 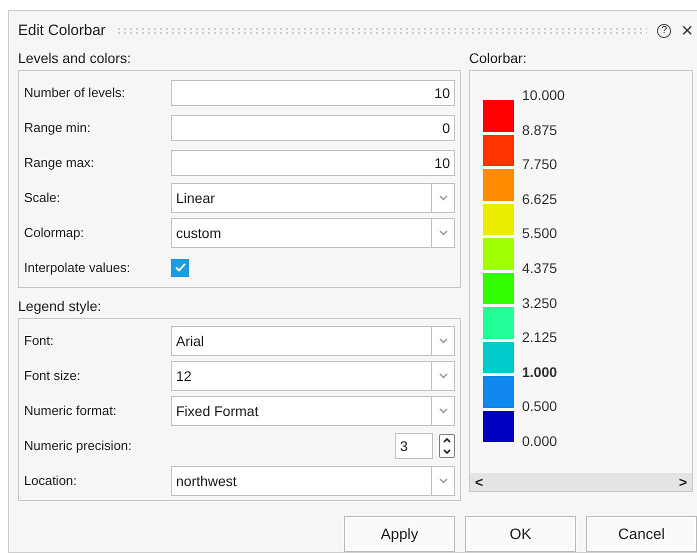 What do you see at coordinates (641, 534) in the screenshot?
I see `dialog-button: Cancel` at bounding box center [641, 534].